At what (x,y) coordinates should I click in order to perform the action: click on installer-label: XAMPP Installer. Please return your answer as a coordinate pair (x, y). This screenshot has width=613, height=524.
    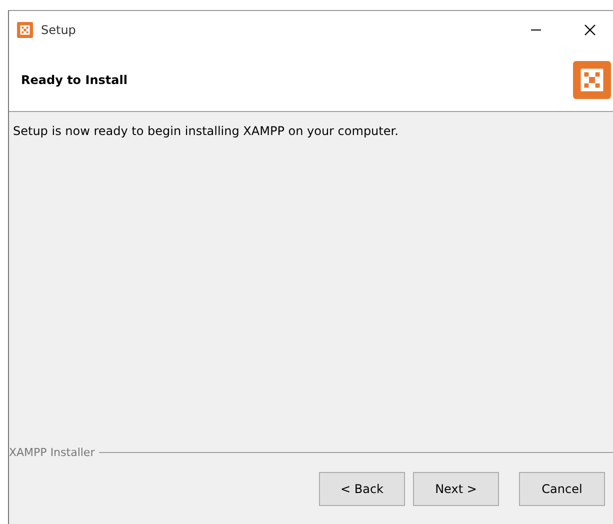
    Looking at the image, I should click on (52, 452).